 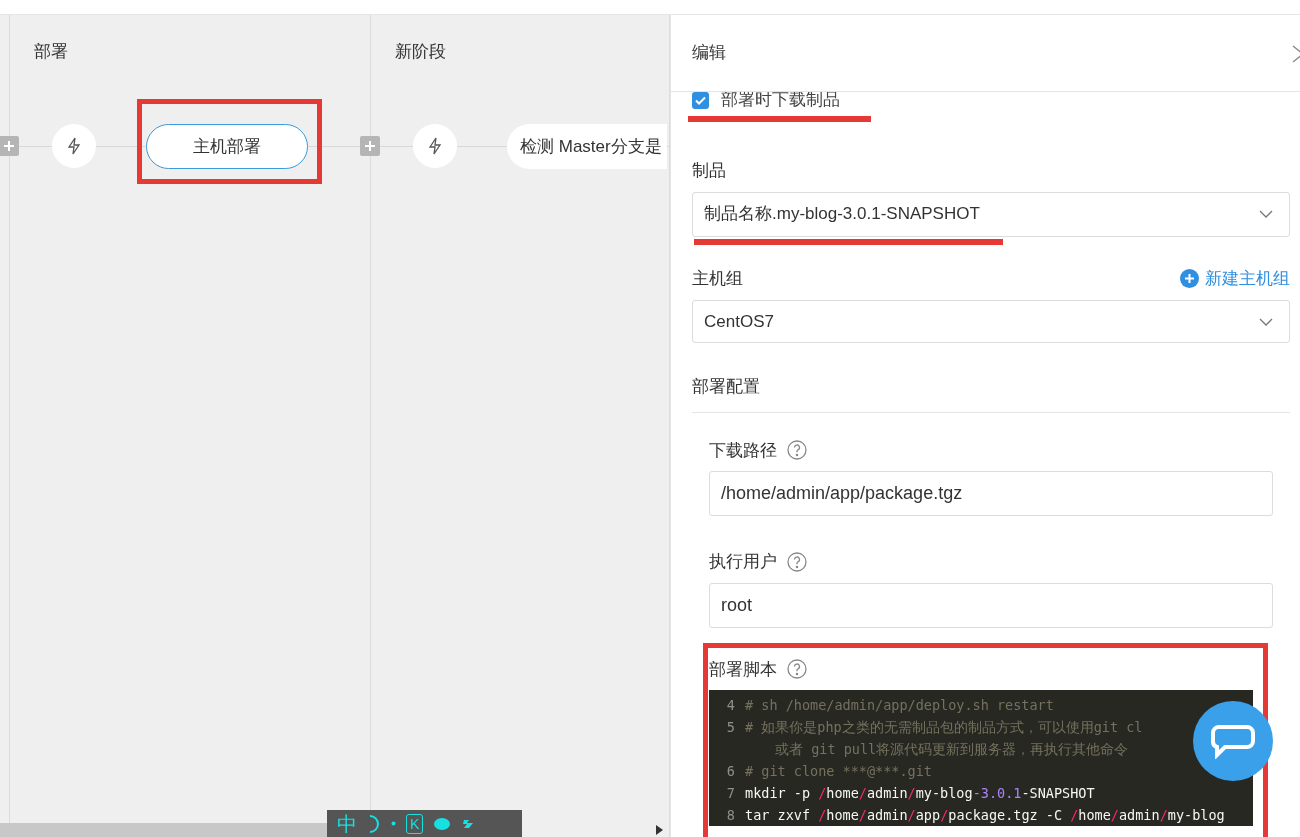 What do you see at coordinates (838, 771) in the screenshot?
I see `code-line: # git clone ***@***.git` at bounding box center [838, 771].